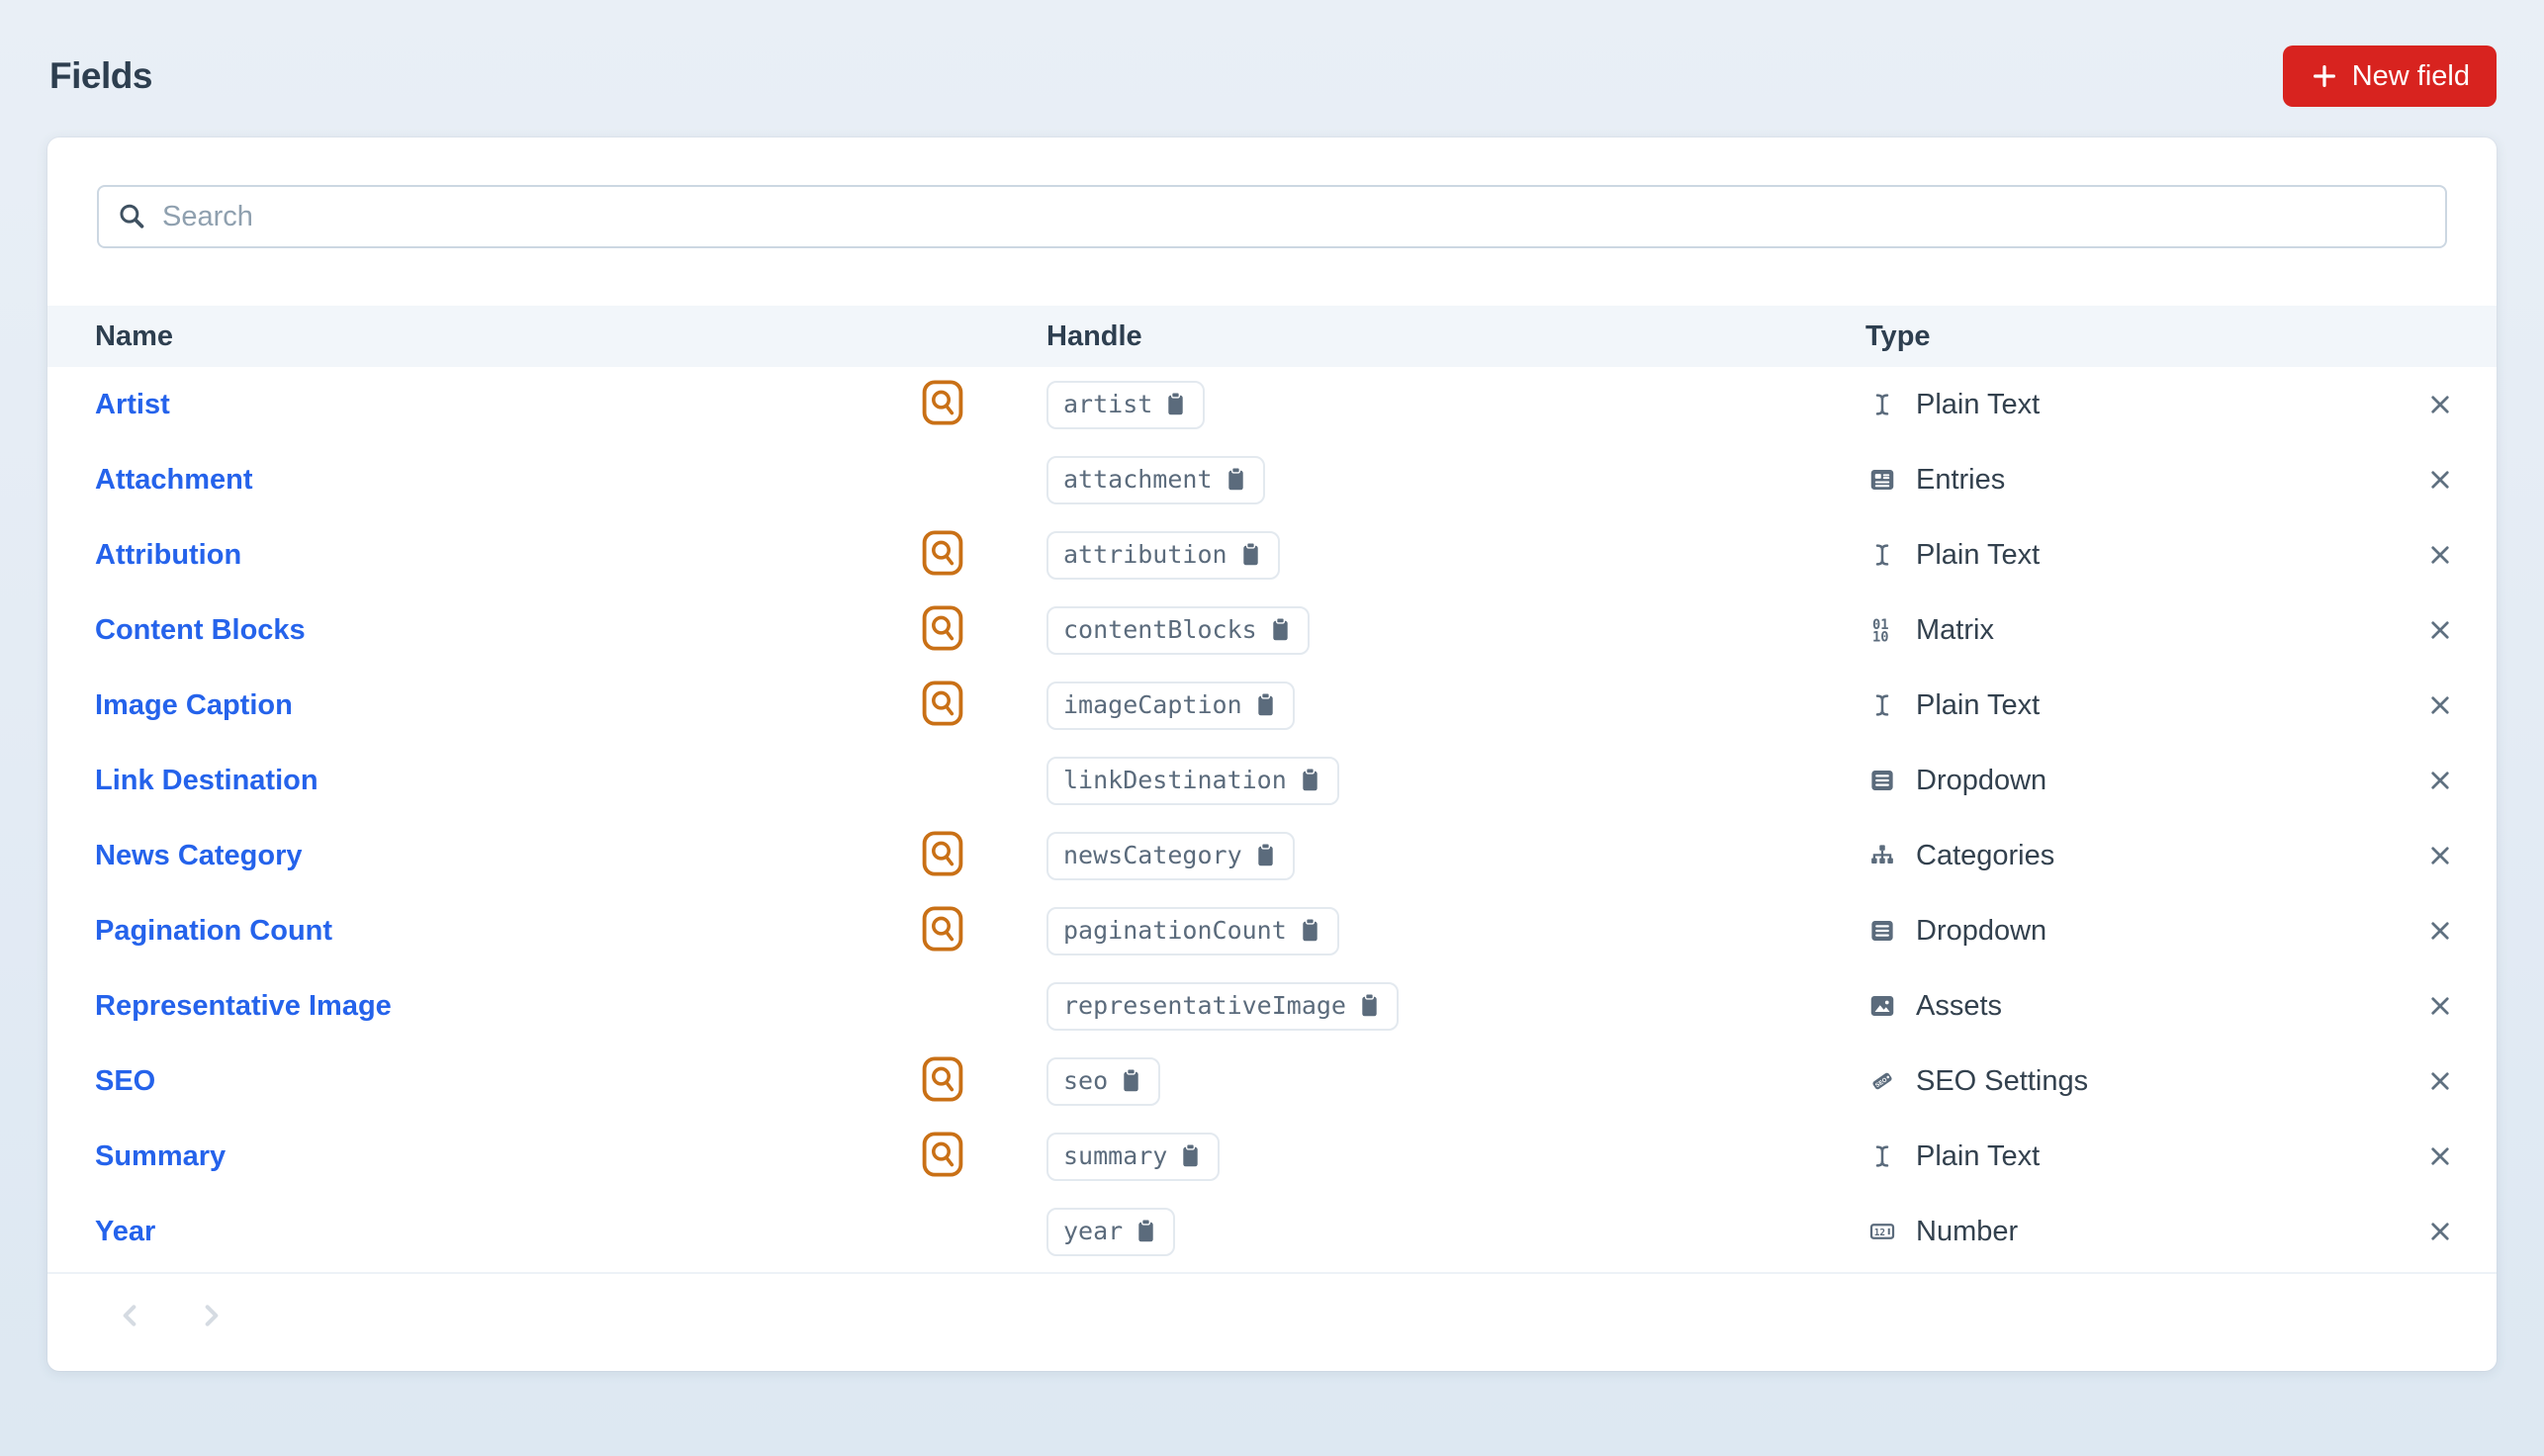  Describe the element at coordinates (1086, 1080) in the screenshot. I see `handle-text: seo` at that location.